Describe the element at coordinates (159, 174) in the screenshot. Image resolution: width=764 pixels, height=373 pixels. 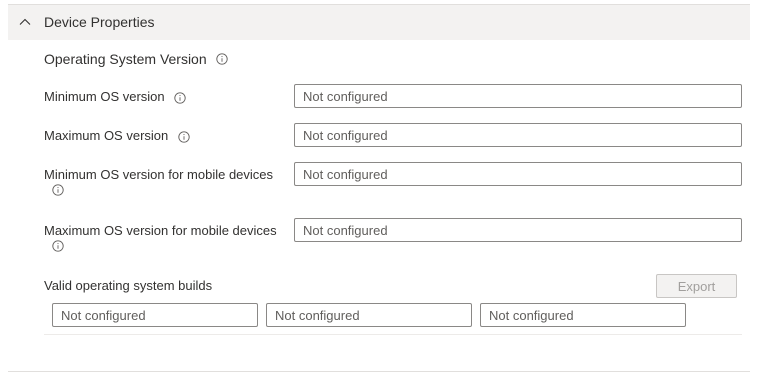
I see `field-label-text: Minimum OS version for mobile devices` at that location.